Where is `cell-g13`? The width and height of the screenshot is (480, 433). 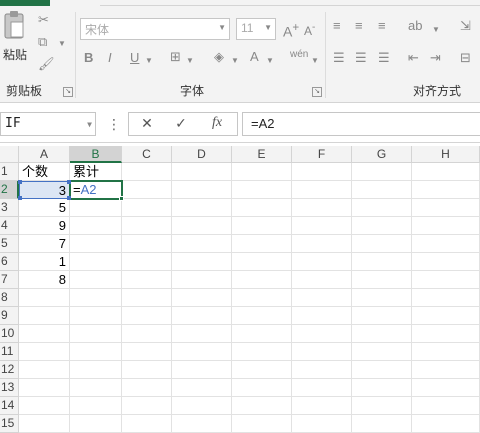
cell-g13 is located at coordinates (382, 388).